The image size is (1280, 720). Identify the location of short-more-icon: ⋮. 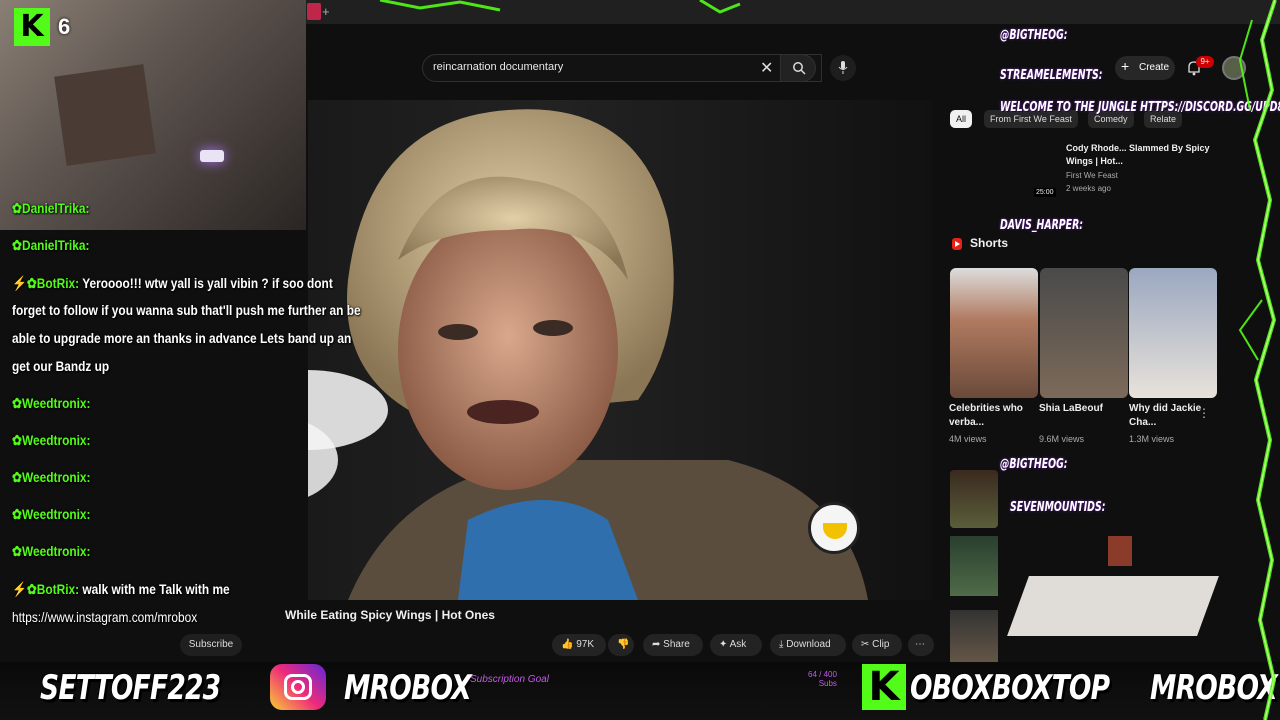
(1204, 413).